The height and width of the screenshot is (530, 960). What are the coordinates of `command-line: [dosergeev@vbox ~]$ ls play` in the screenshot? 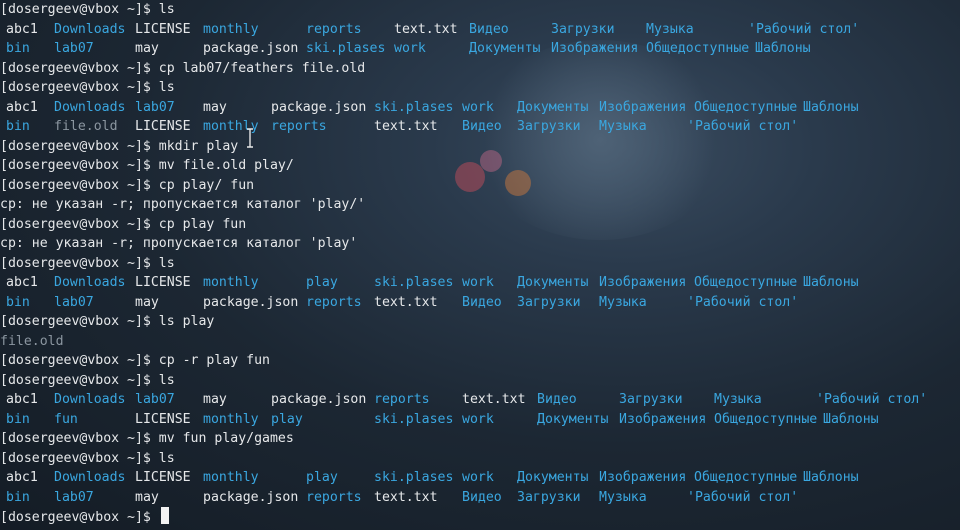 It's located at (480, 322).